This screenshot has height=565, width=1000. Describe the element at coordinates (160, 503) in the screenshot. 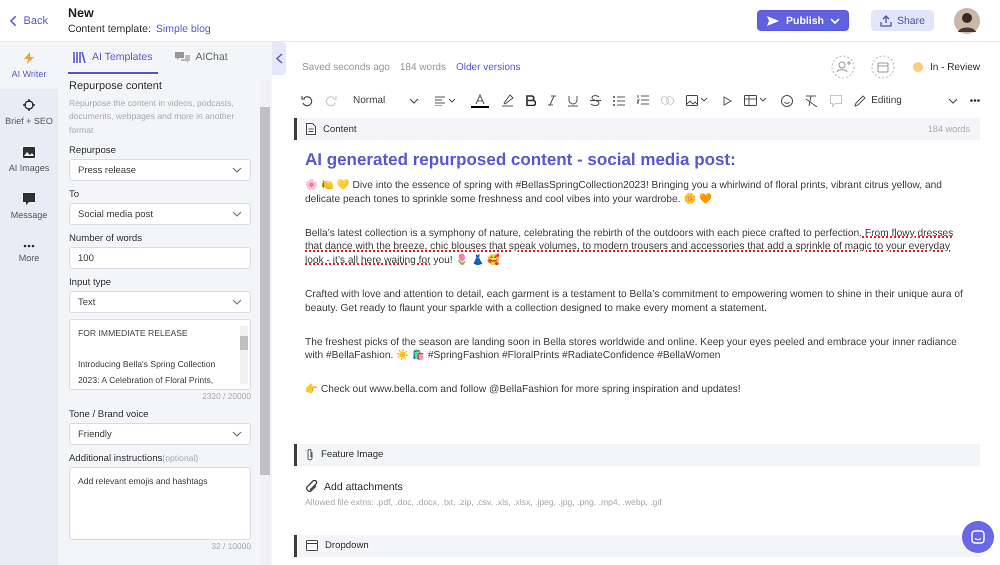

I see `text-area: Add relevant emojis and hashtags` at that location.